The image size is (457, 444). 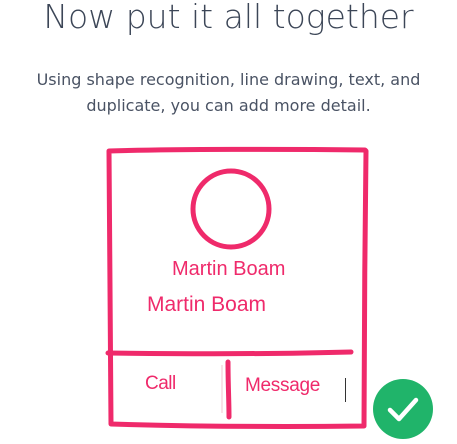 What do you see at coordinates (282, 386) in the screenshot?
I see `message-button-label: Message` at bounding box center [282, 386].